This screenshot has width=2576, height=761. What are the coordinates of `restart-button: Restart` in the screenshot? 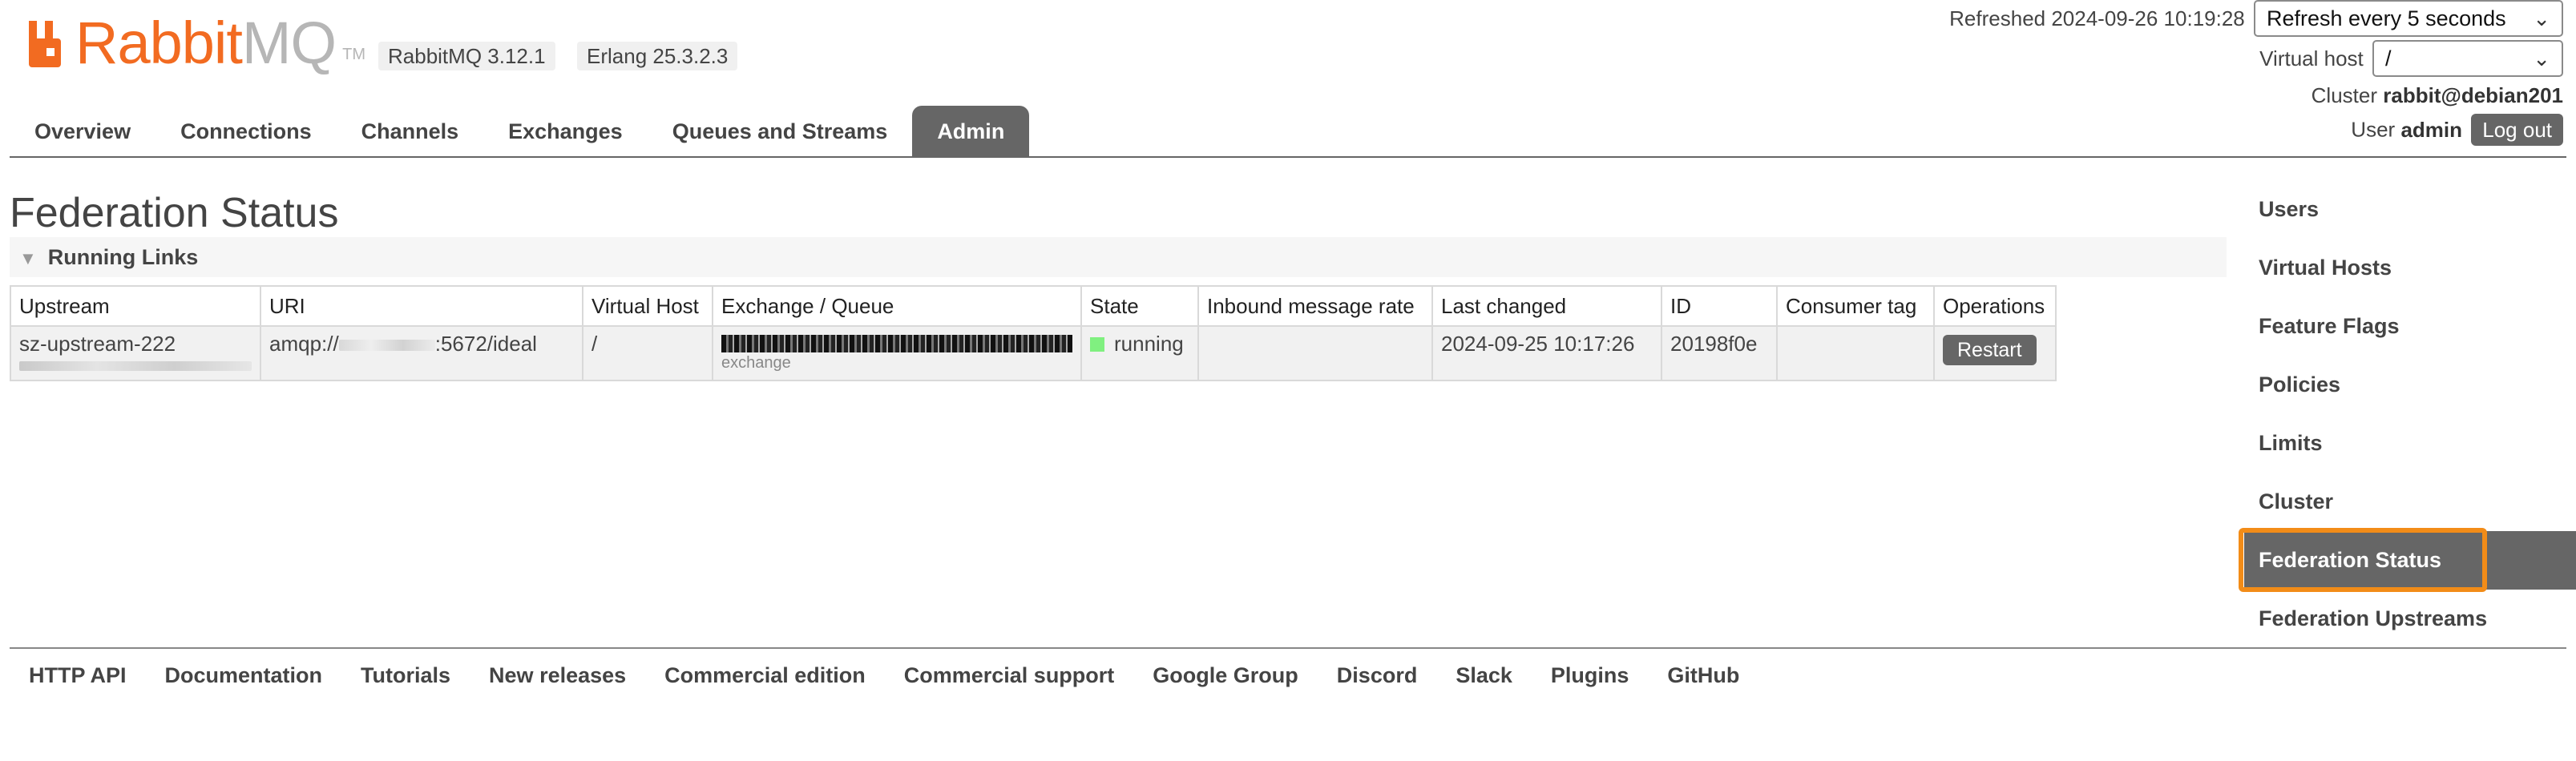 It's located at (1990, 350).